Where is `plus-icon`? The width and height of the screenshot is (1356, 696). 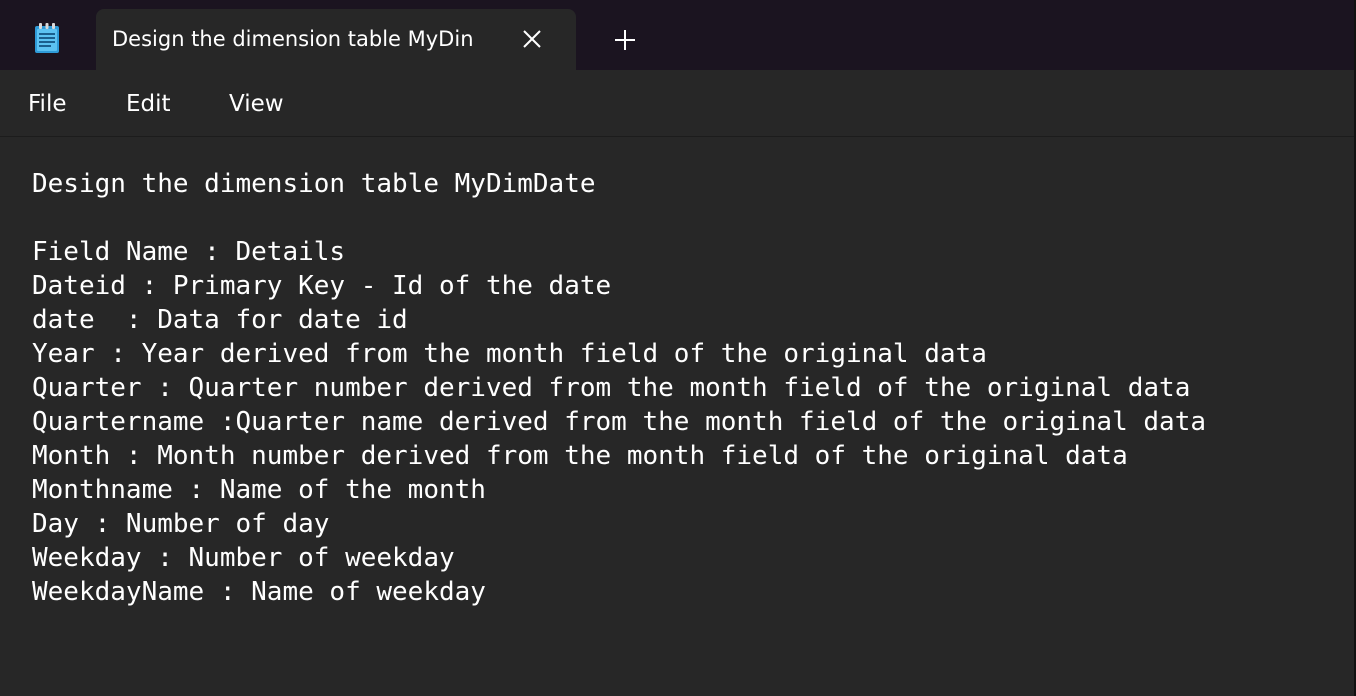
plus-icon is located at coordinates (625, 40).